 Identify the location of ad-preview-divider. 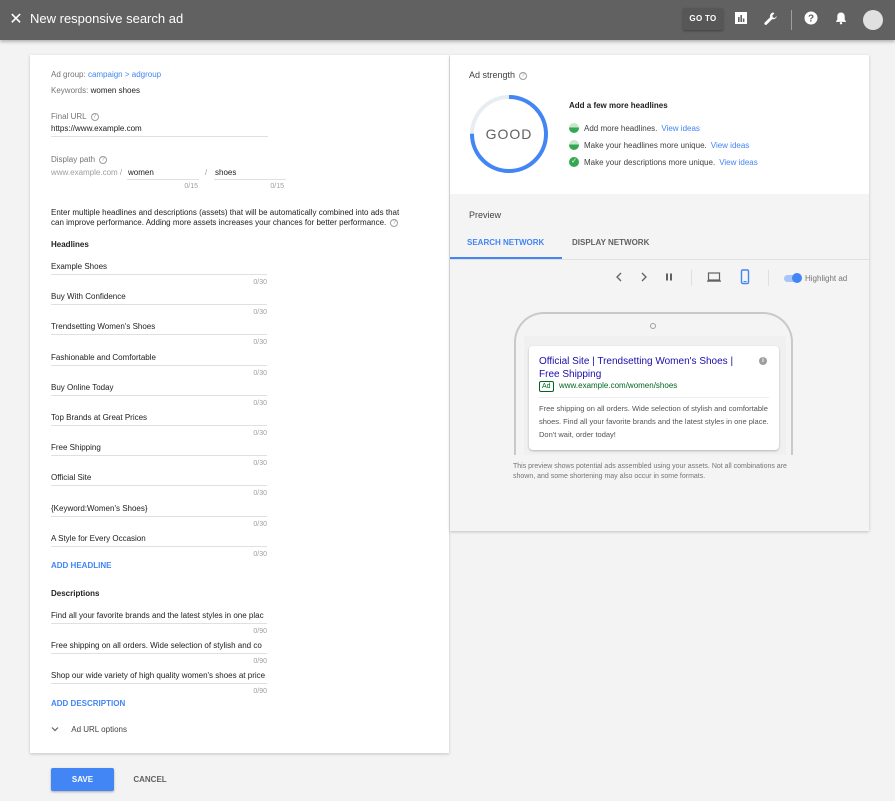
(654, 397).